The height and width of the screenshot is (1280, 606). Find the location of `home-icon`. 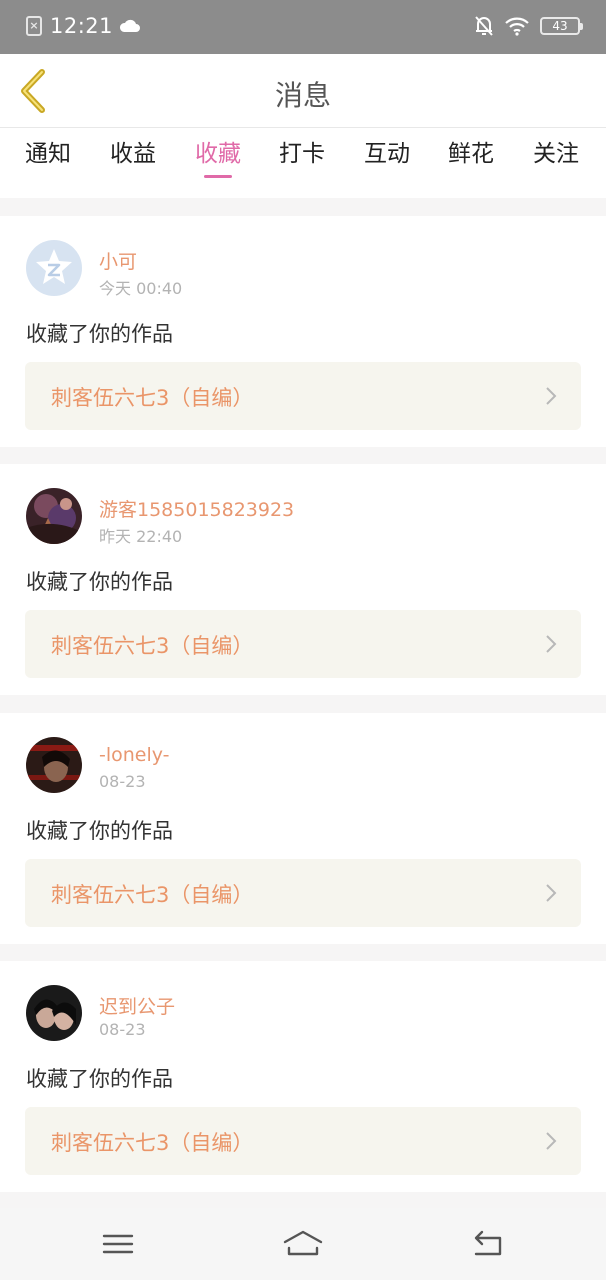

home-icon is located at coordinates (303, 1243).